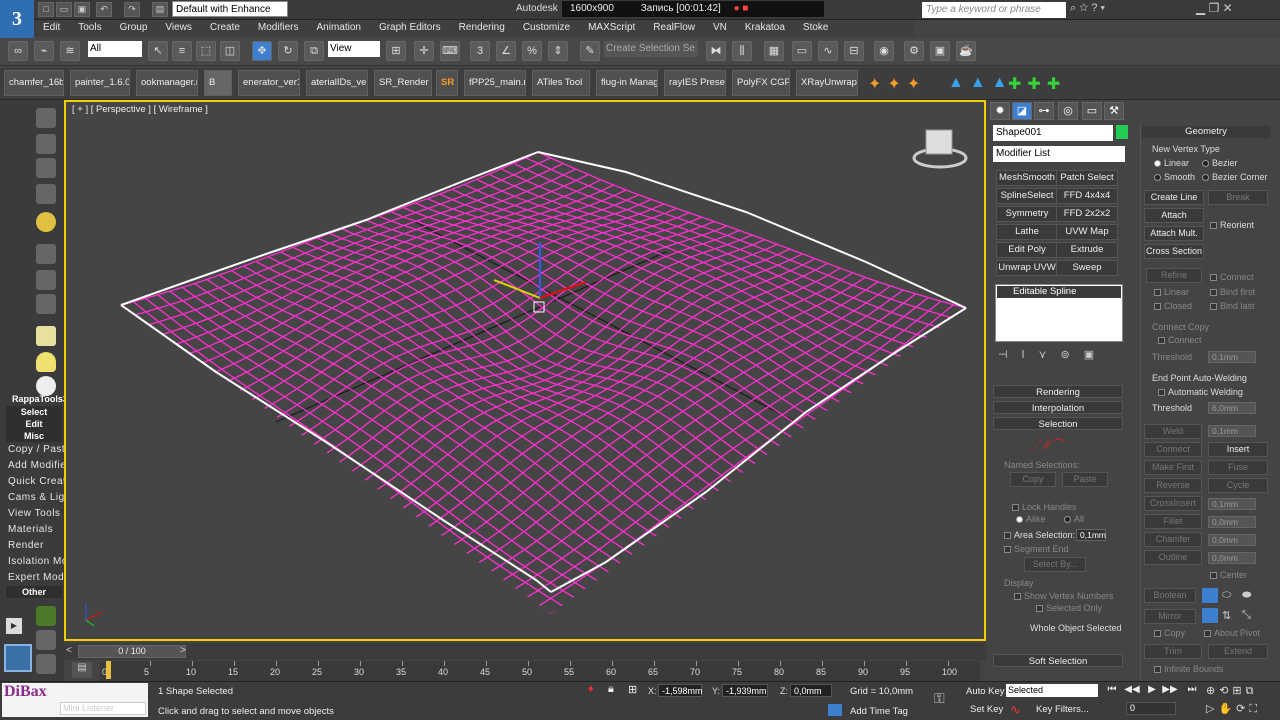 Image resolution: width=1280 pixels, height=720 pixels. Describe the element at coordinates (82, 9) in the screenshot. I see `save-icon: ▣` at that location.